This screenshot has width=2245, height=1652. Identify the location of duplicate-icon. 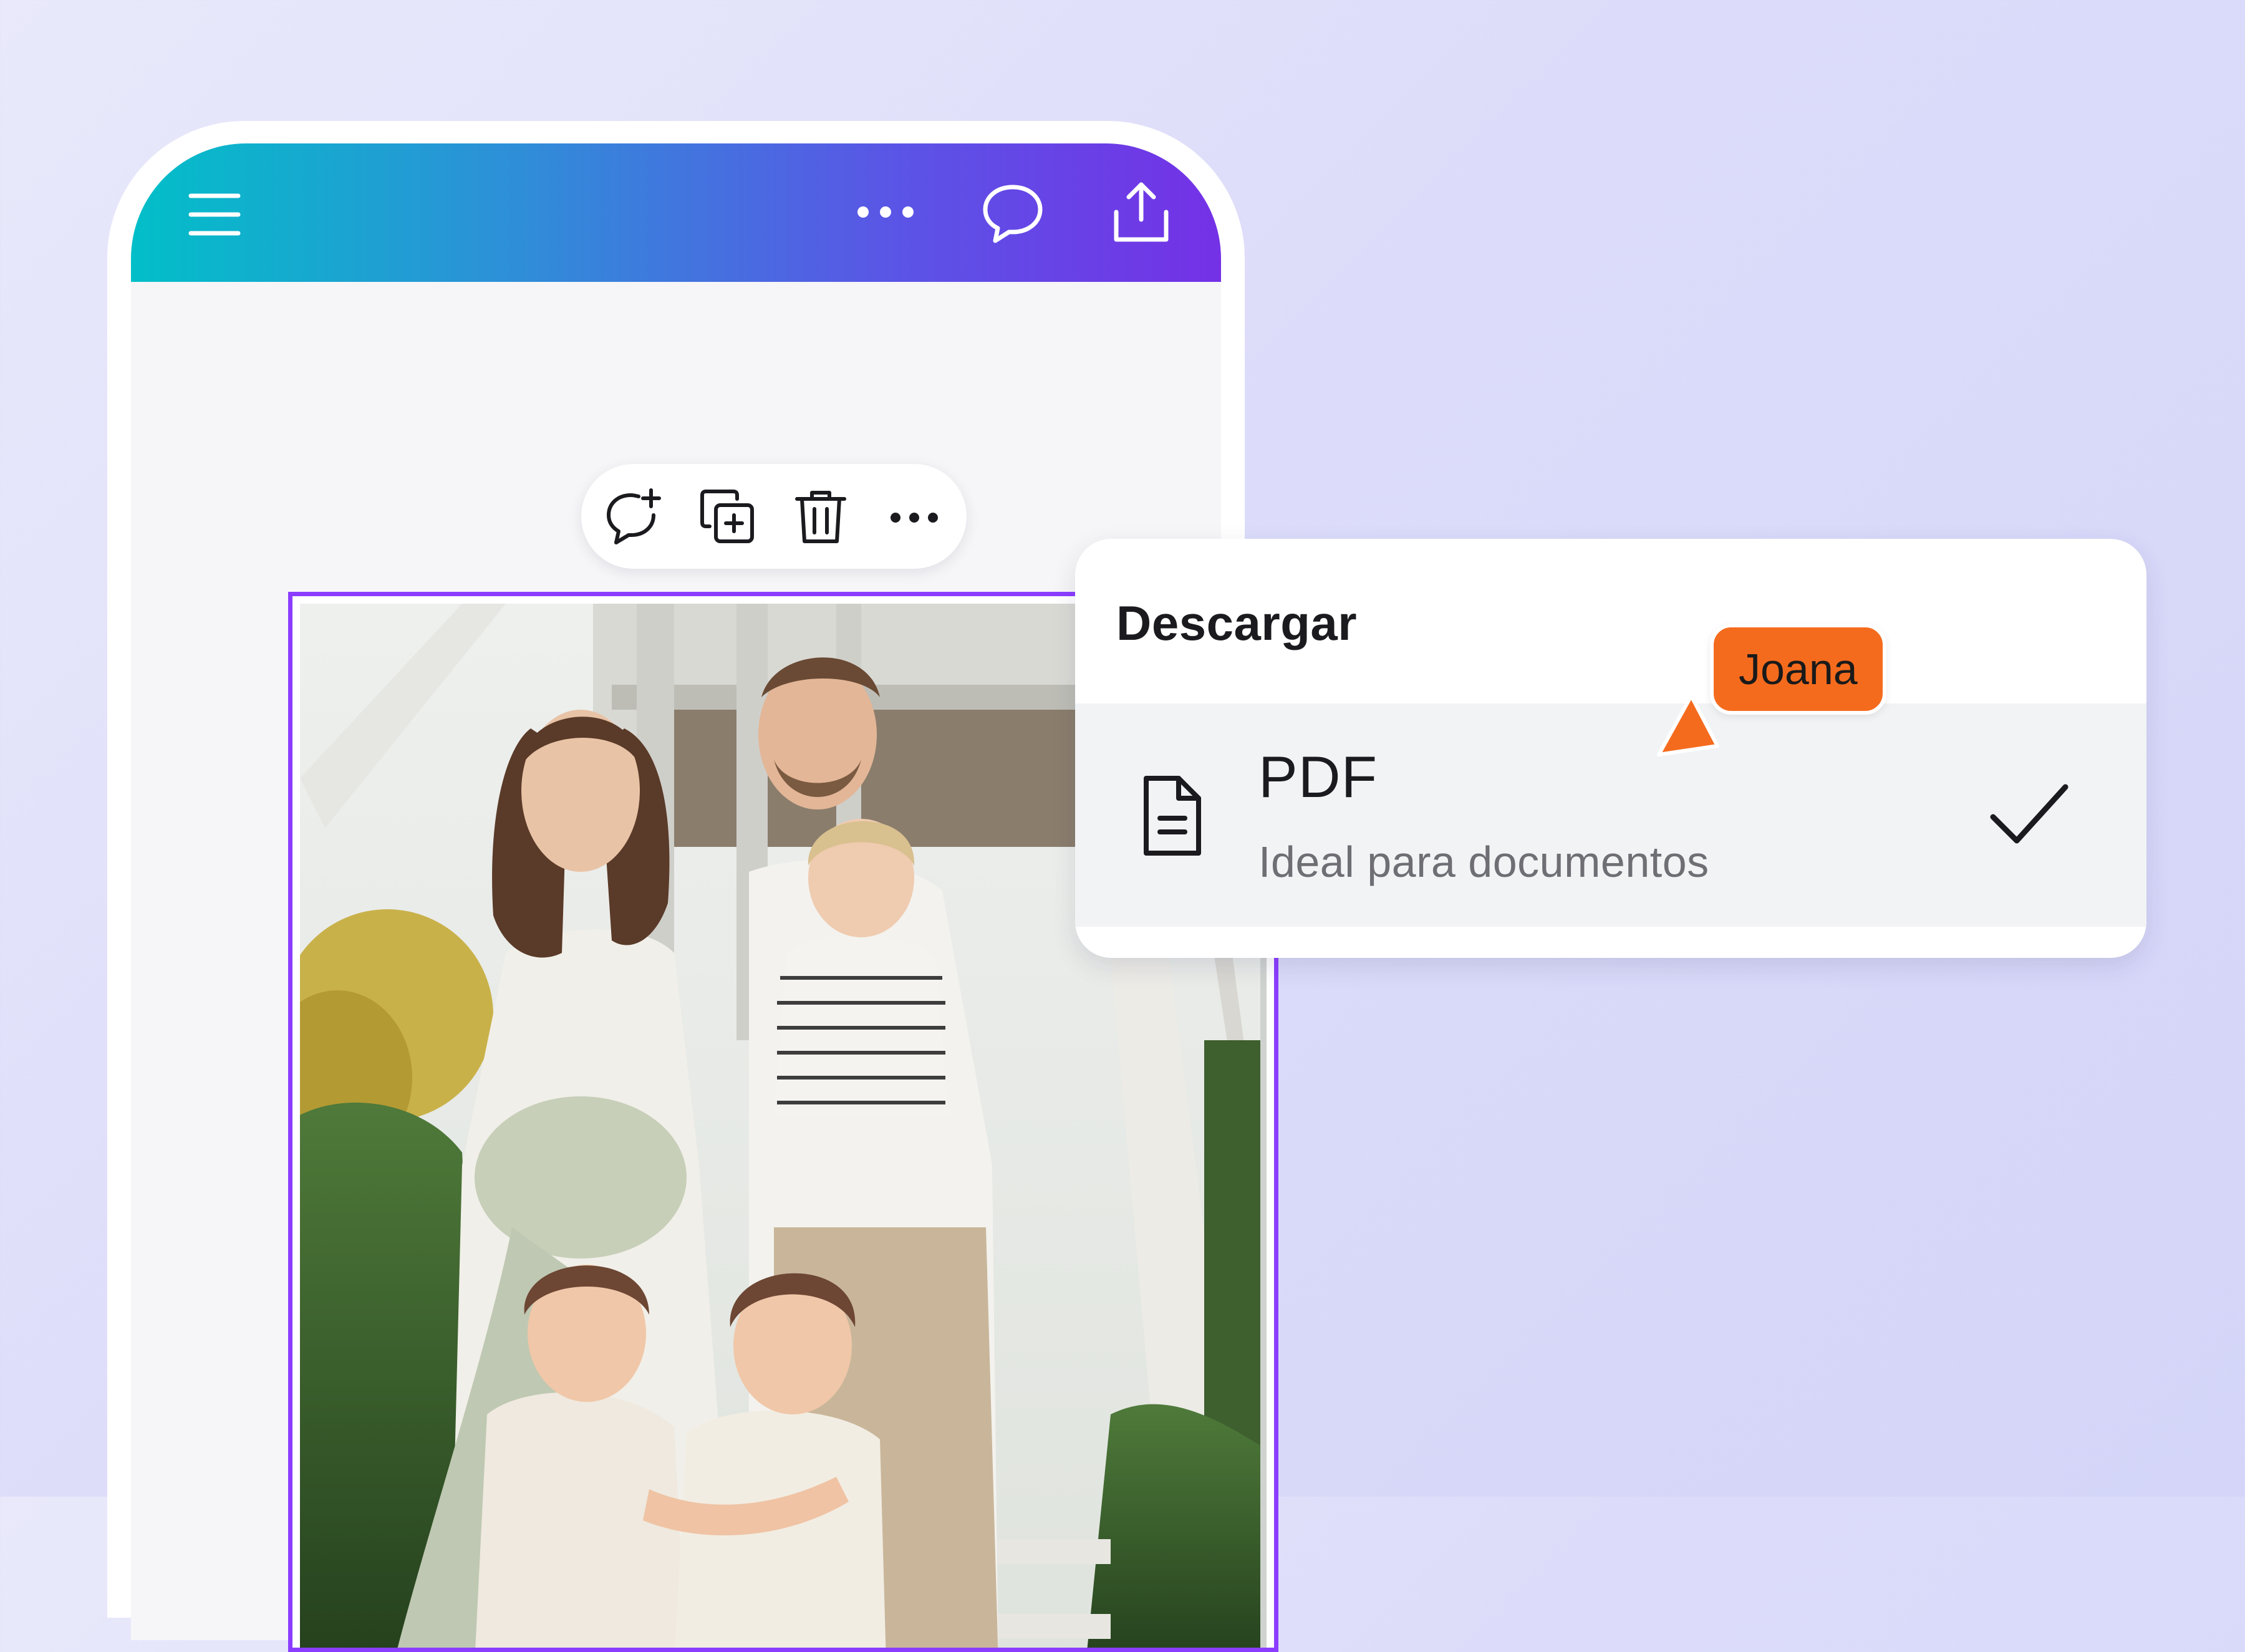
(727, 516).